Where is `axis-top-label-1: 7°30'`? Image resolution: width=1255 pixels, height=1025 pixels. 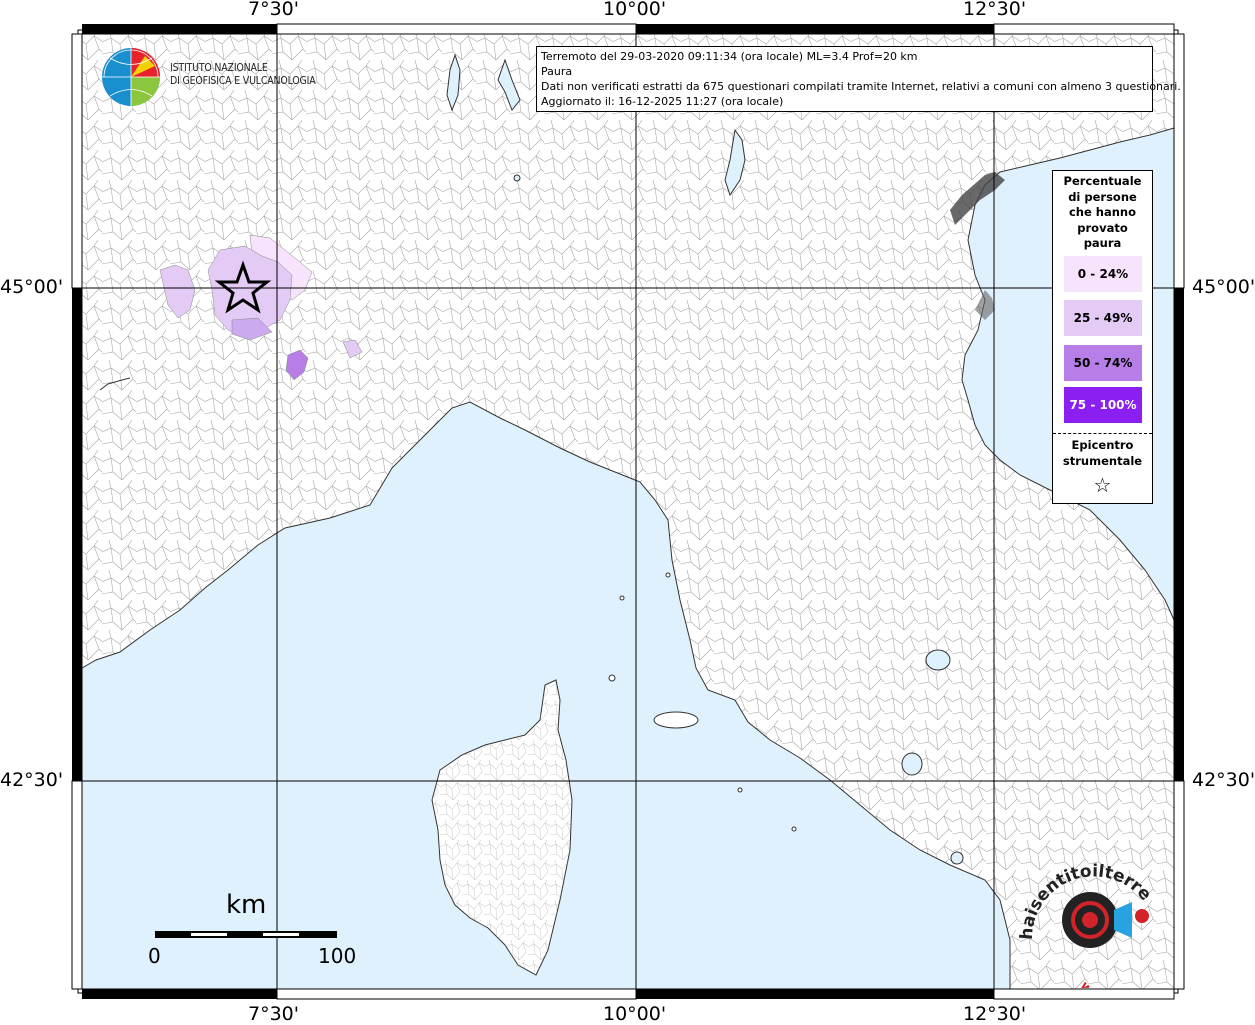
axis-top-label-1: 7°30' is located at coordinates (273, 10).